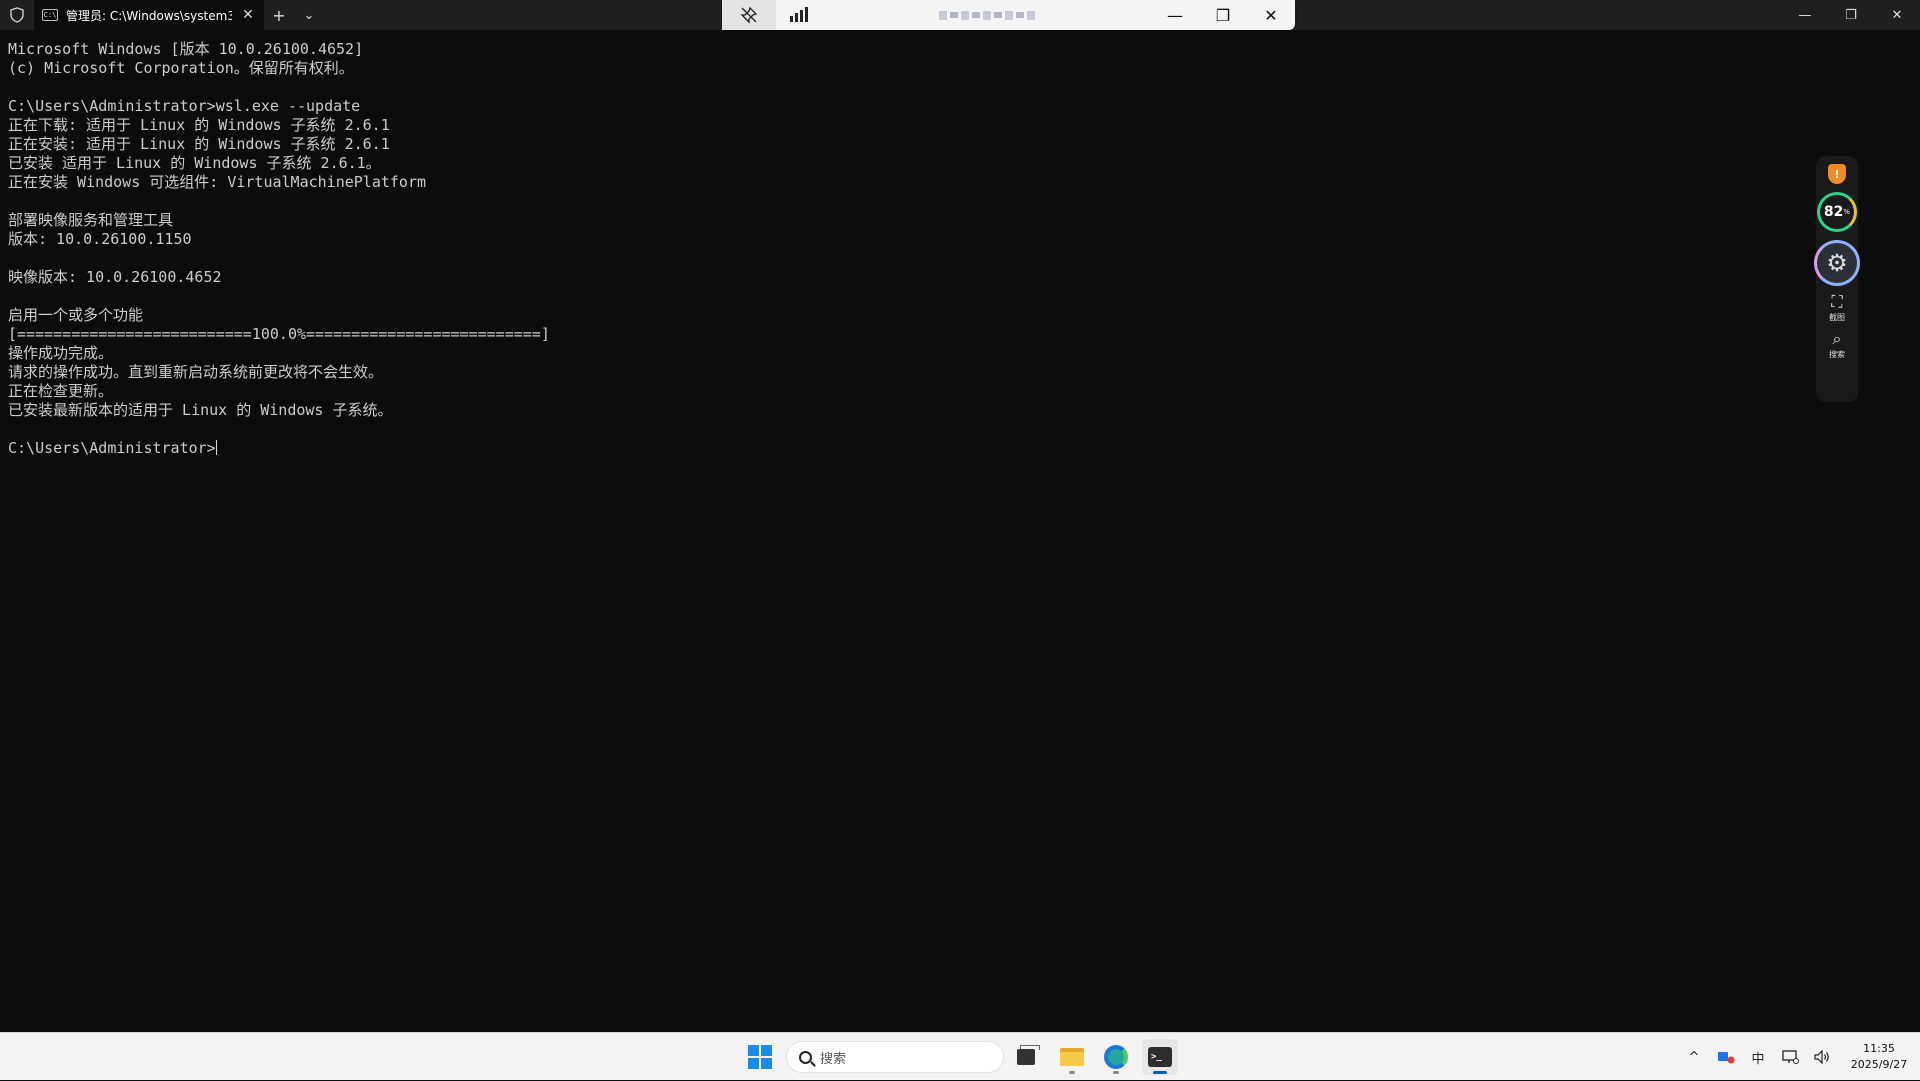 The height and width of the screenshot is (1081, 1920). I want to click on edge-button, so click(1116, 1057).